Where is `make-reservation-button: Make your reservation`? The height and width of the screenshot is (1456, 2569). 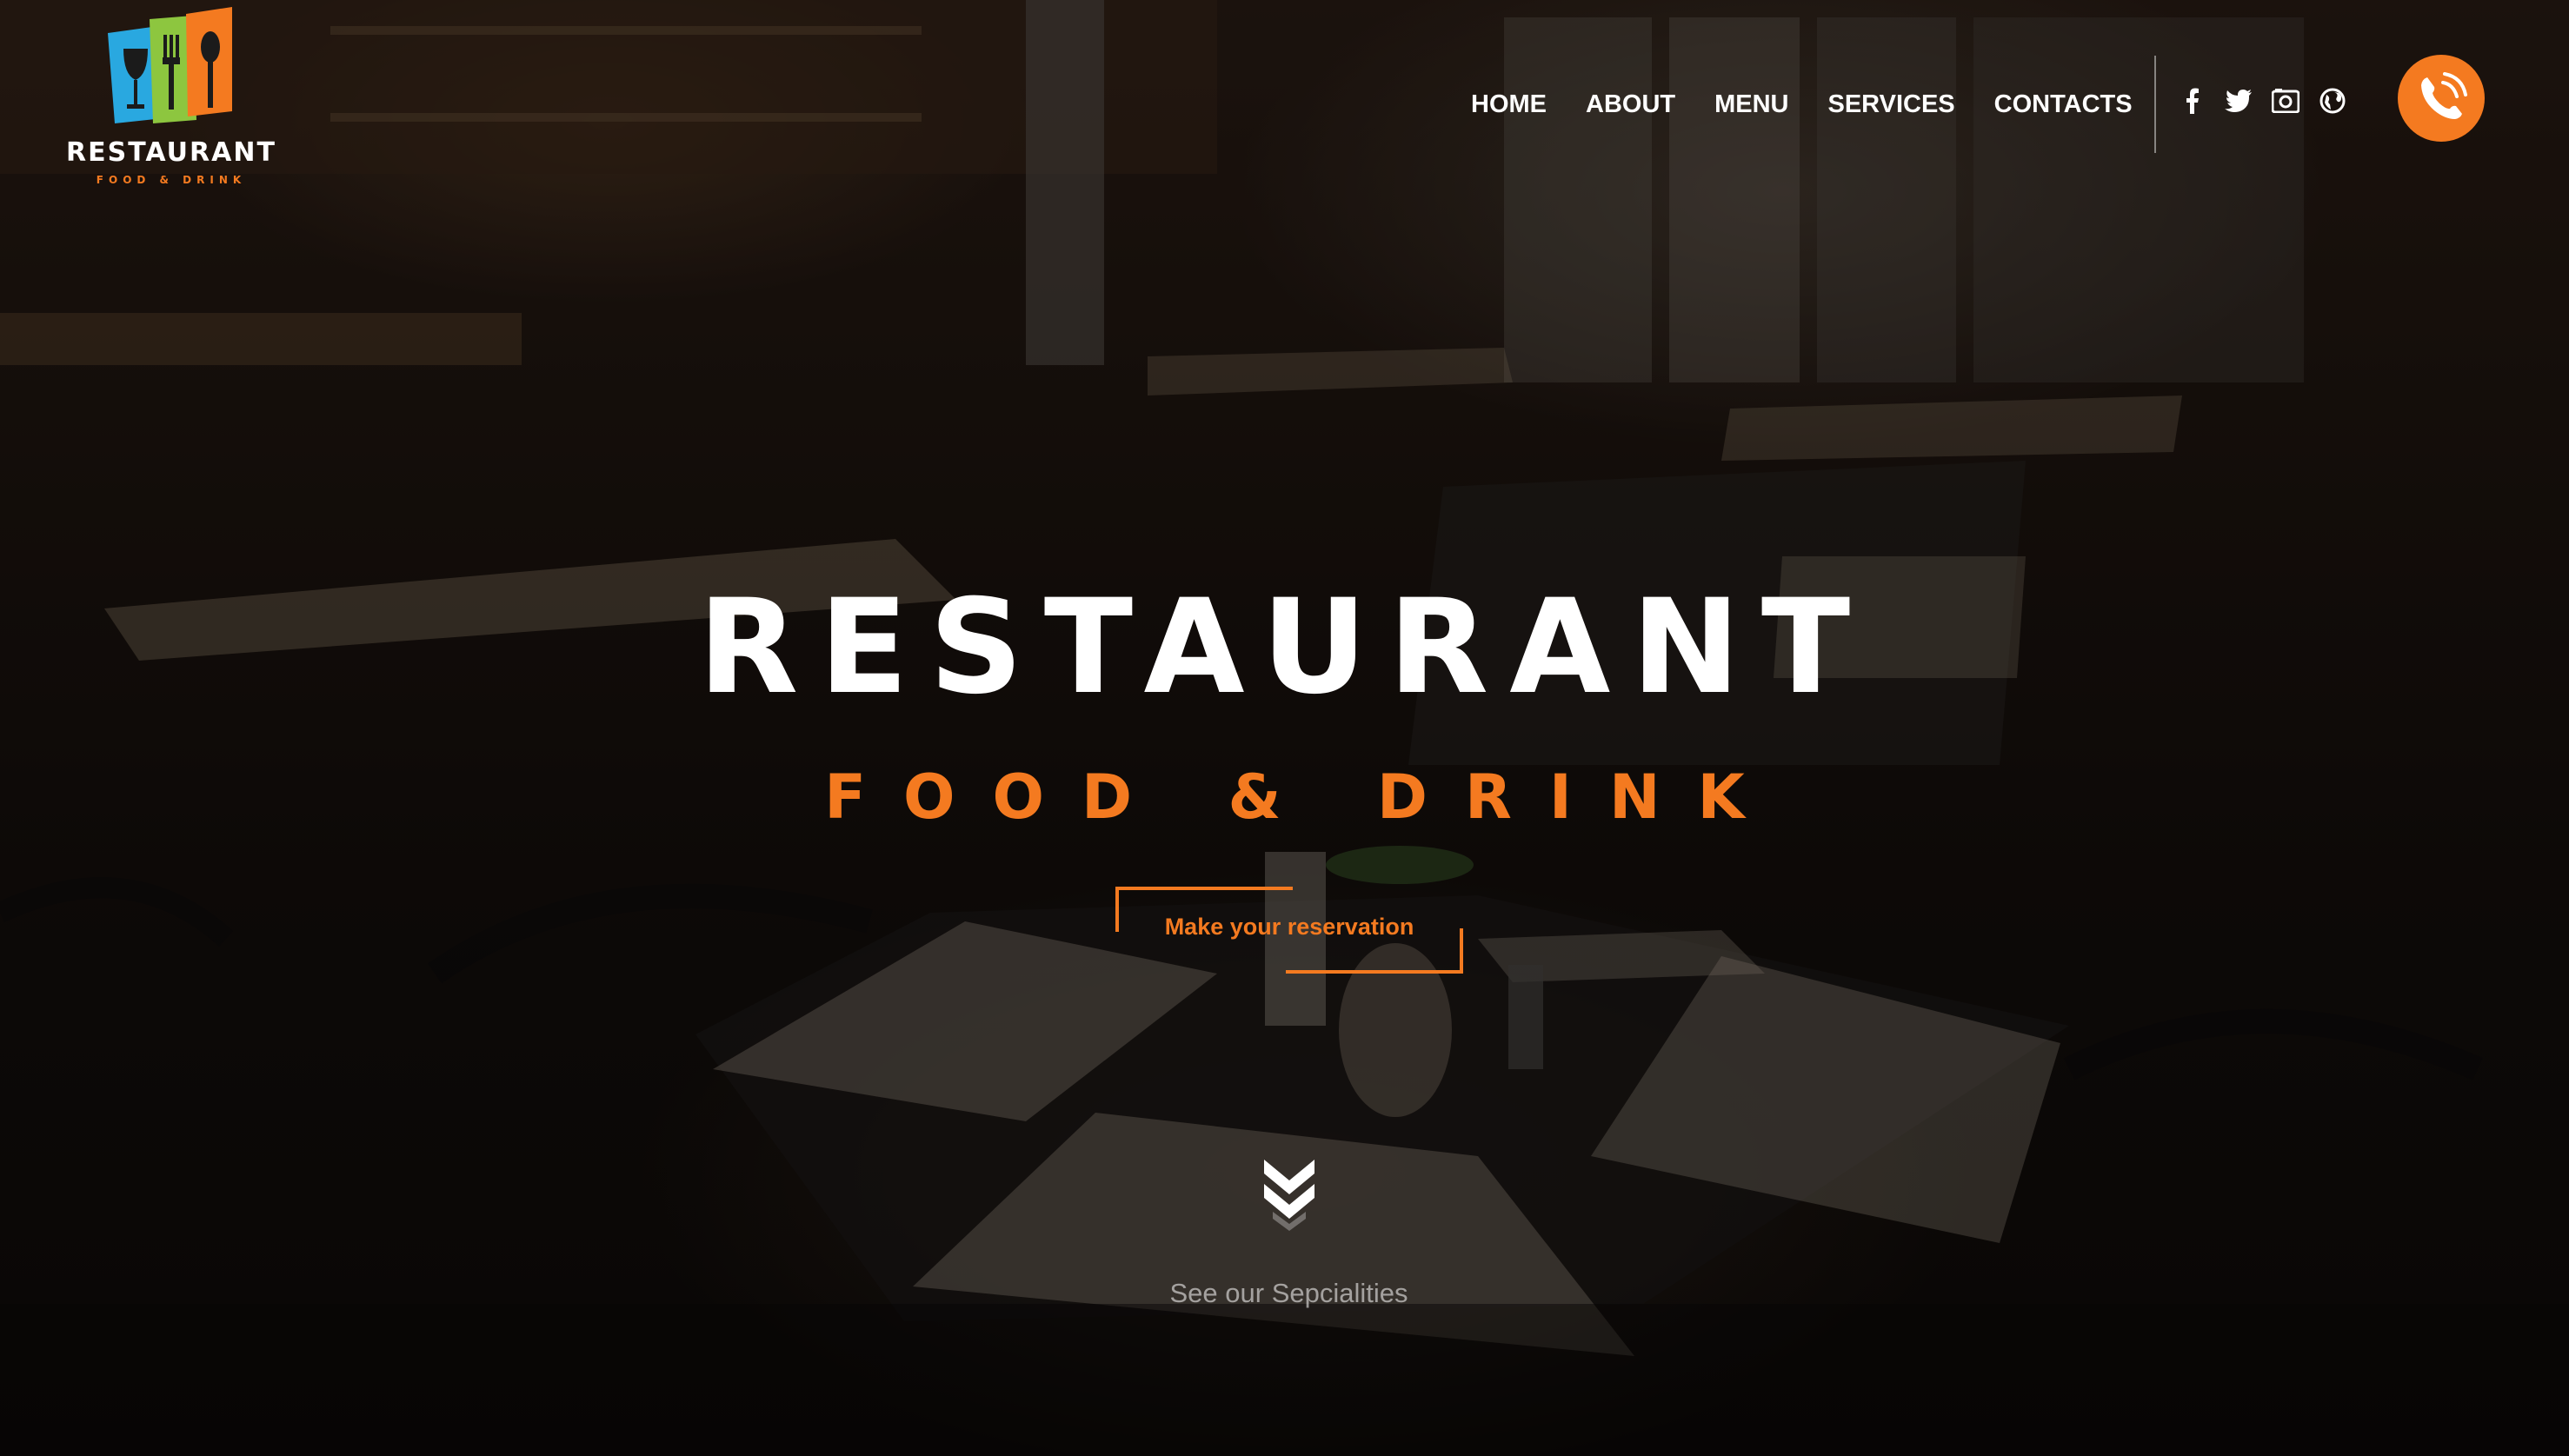 make-reservation-button: Make your reservation is located at coordinates (1289, 930).